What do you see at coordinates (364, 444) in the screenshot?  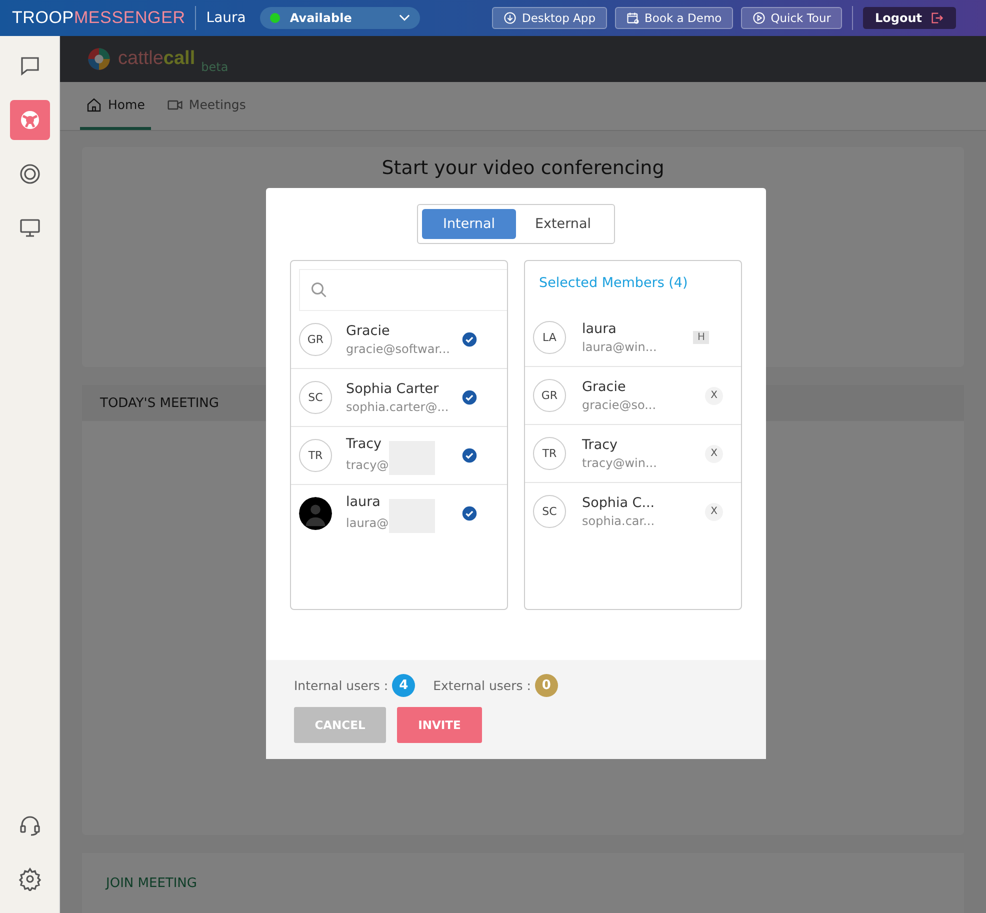 I see `user-name: Tracy` at bounding box center [364, 444].